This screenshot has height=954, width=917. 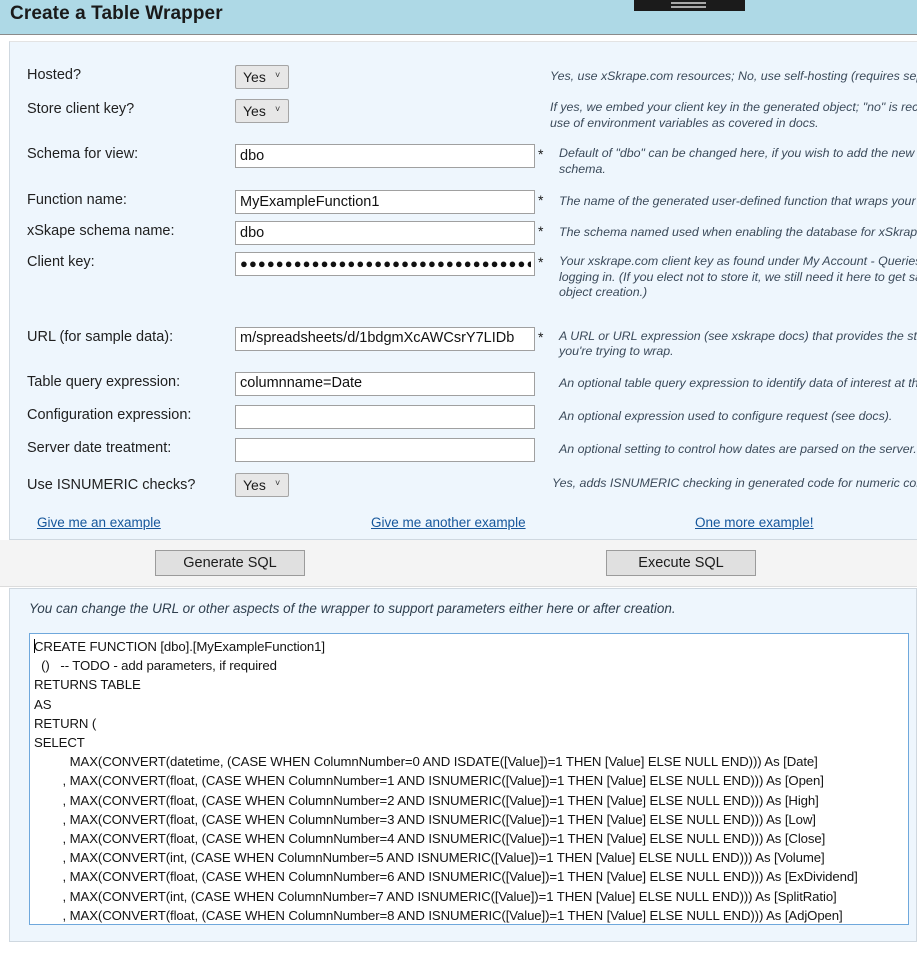 I want to click on hosted-select-wrap: Yes No ˅, so click(x=262, y=77).